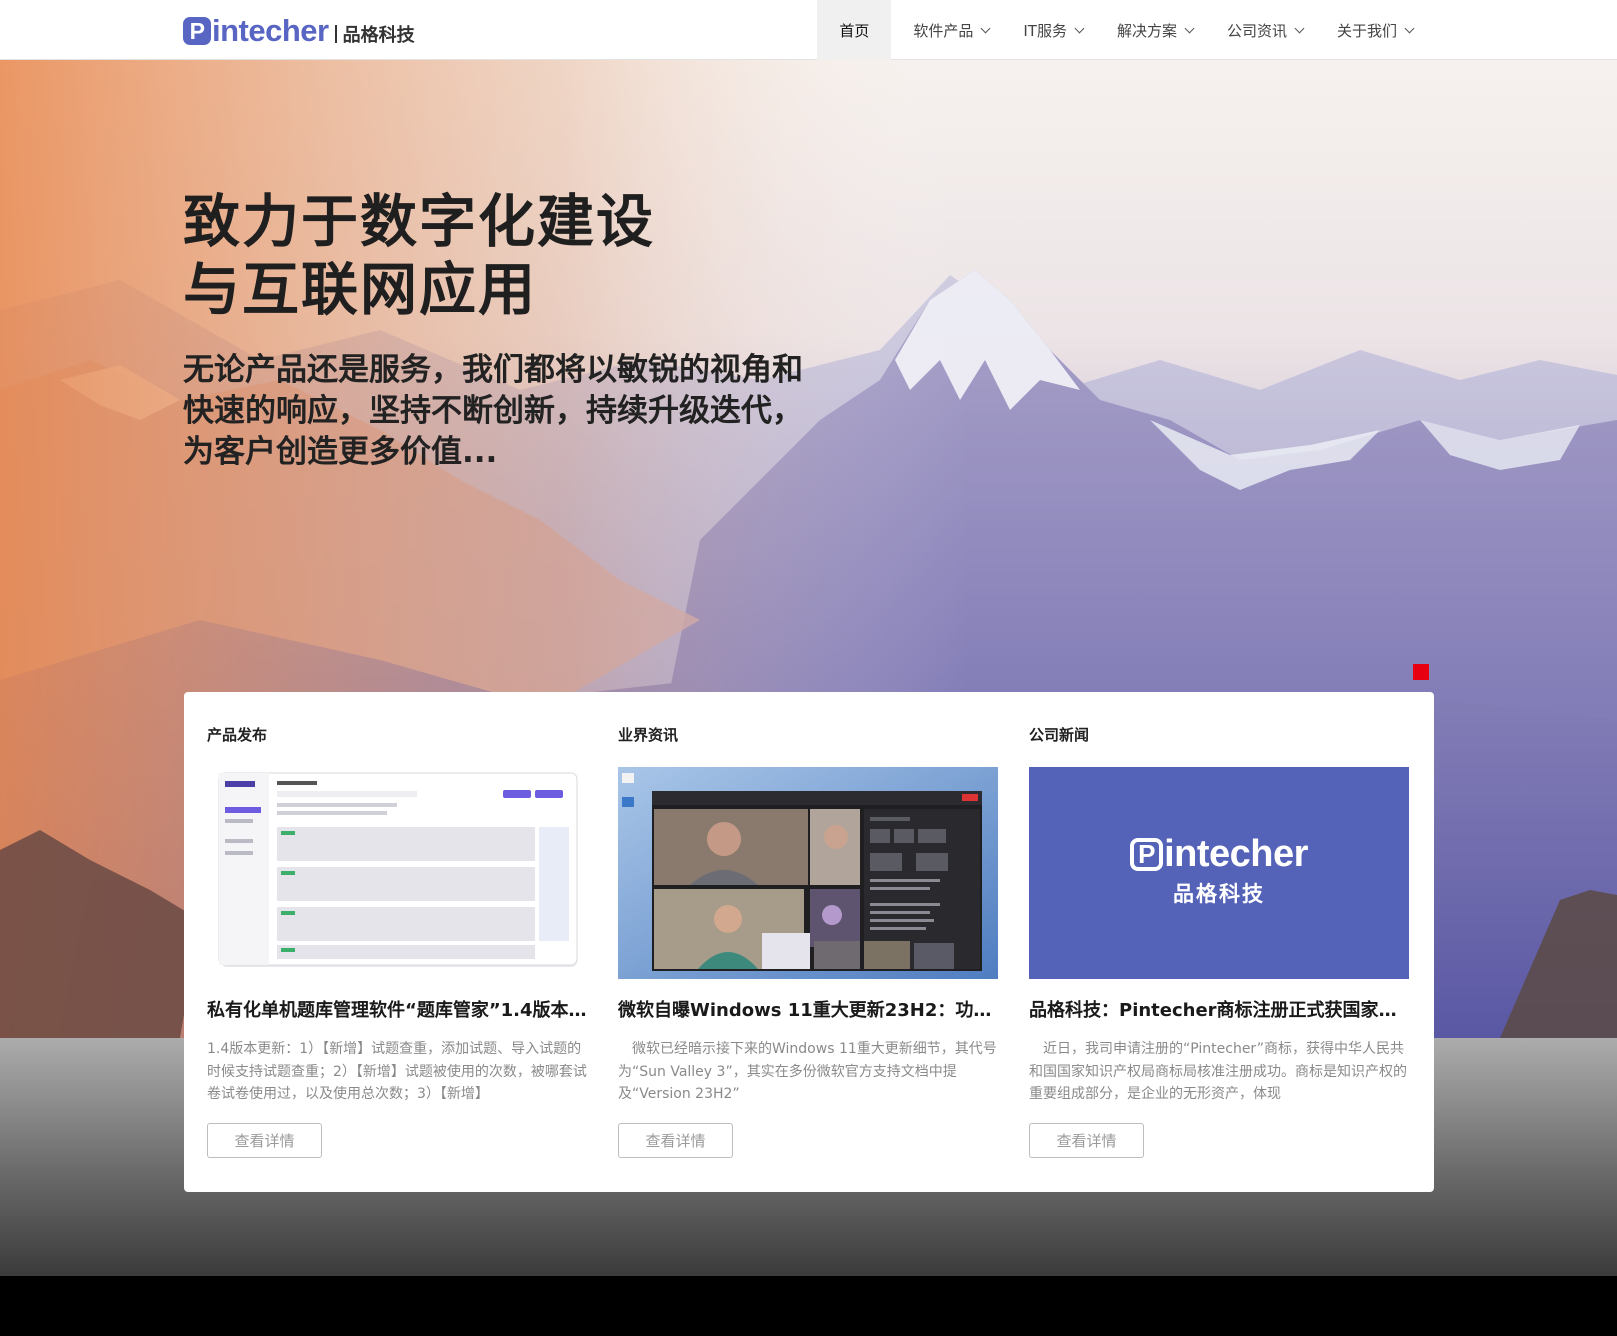 Image resolution: width=1617 pixels, height=1336 pixels. I want to click on nav-item-label: 软件产品, so click(943, 30).